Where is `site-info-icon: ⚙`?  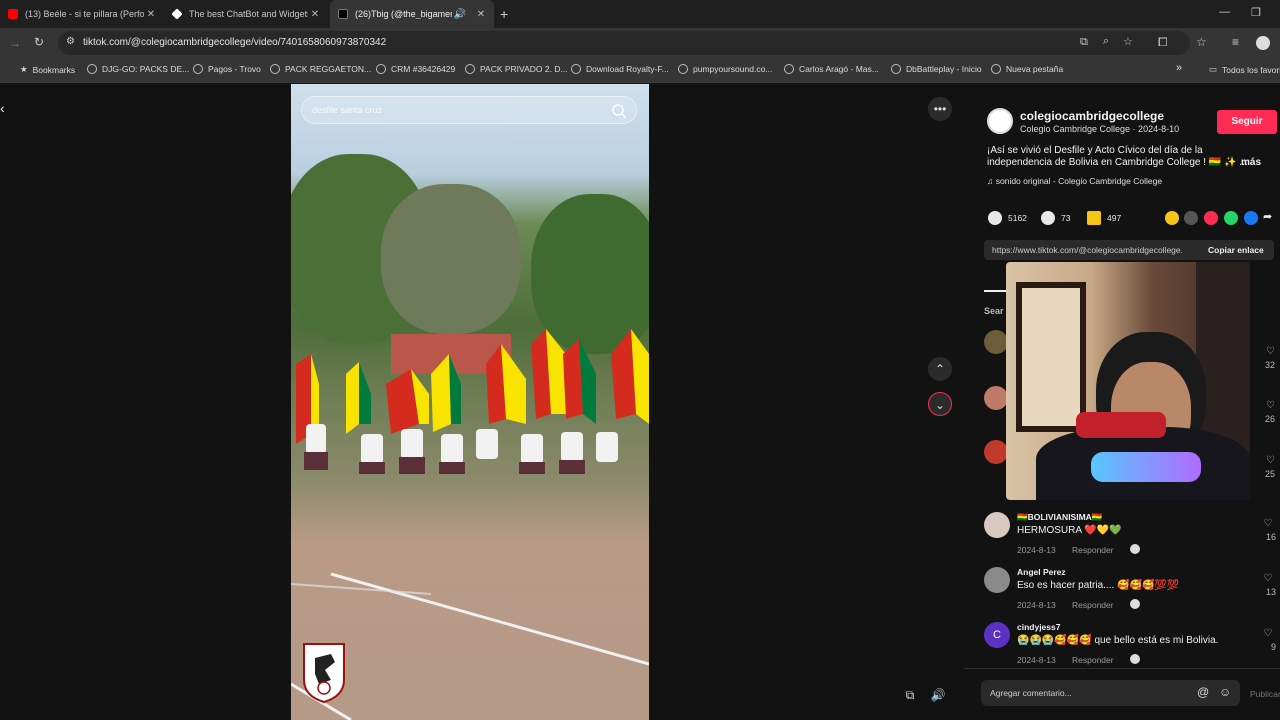 site-info-icon: ⚙ is located at coordinates (70, 41).